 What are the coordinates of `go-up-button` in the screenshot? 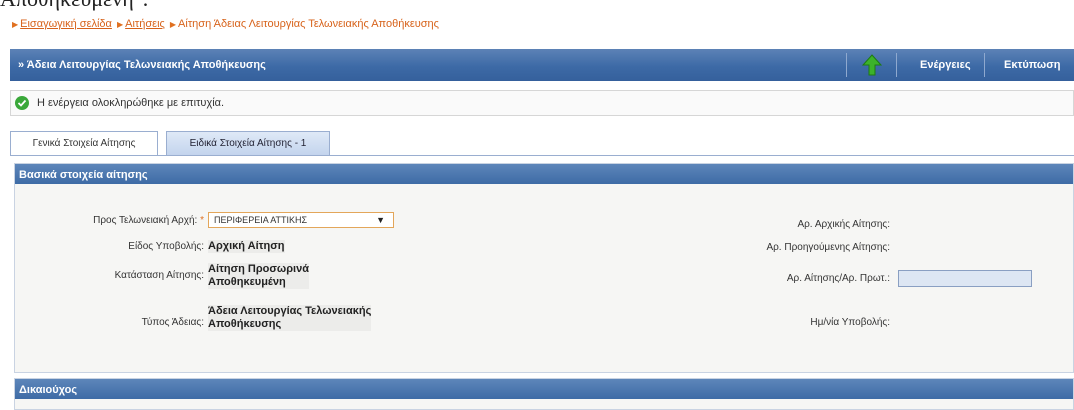 It's located at (871, 65).